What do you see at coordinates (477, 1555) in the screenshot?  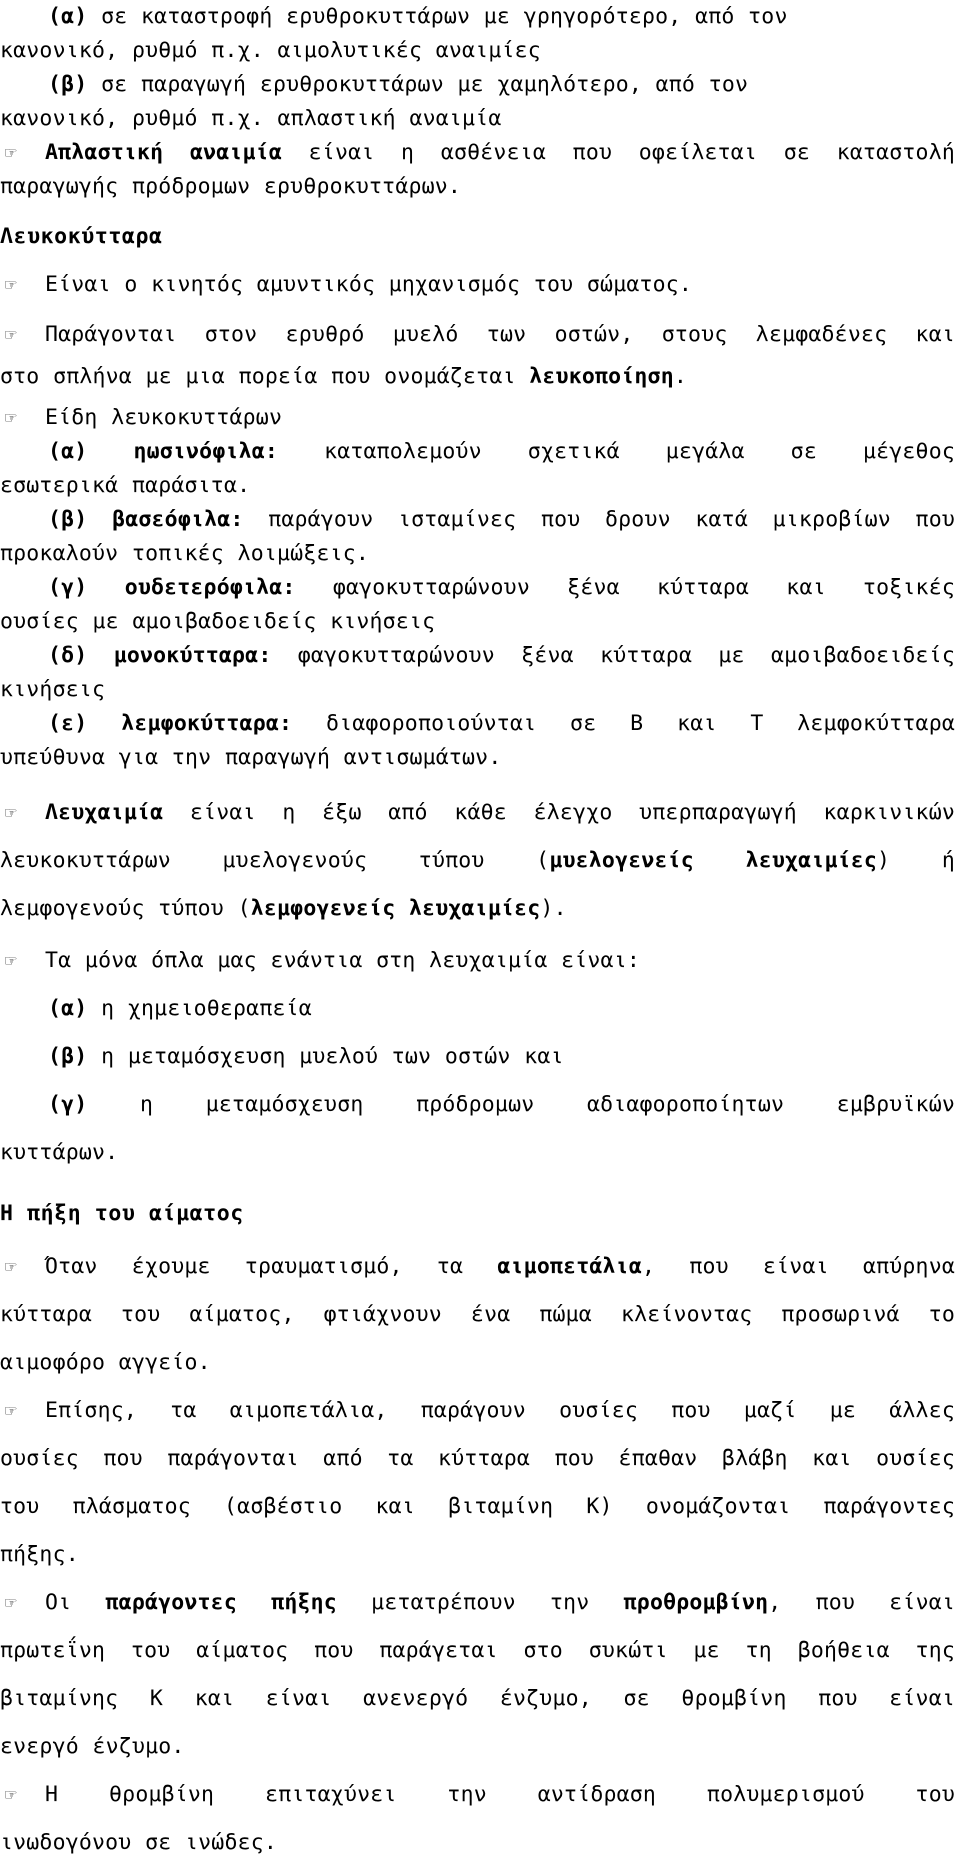 I see `clotting-substances-line4-row: πήξης.` at bounding box center [477, 1555].